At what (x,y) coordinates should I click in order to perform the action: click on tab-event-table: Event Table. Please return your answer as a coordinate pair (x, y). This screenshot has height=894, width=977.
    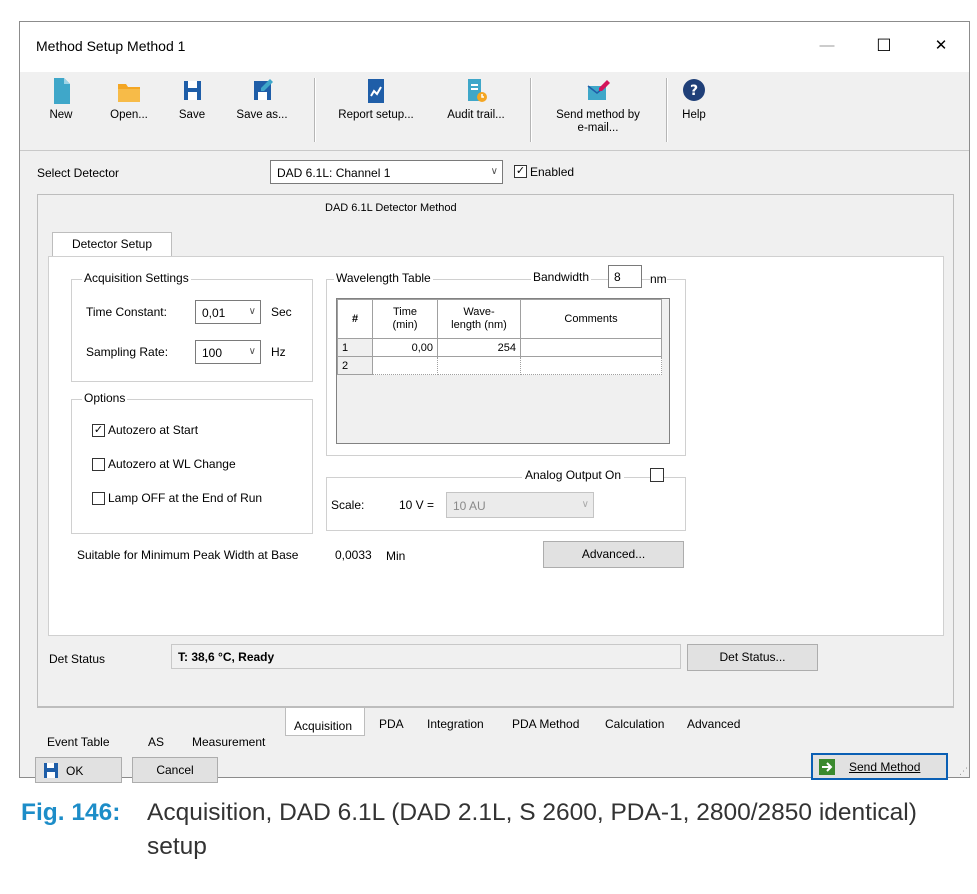
    Looking at the image, I should click on (78, 742).